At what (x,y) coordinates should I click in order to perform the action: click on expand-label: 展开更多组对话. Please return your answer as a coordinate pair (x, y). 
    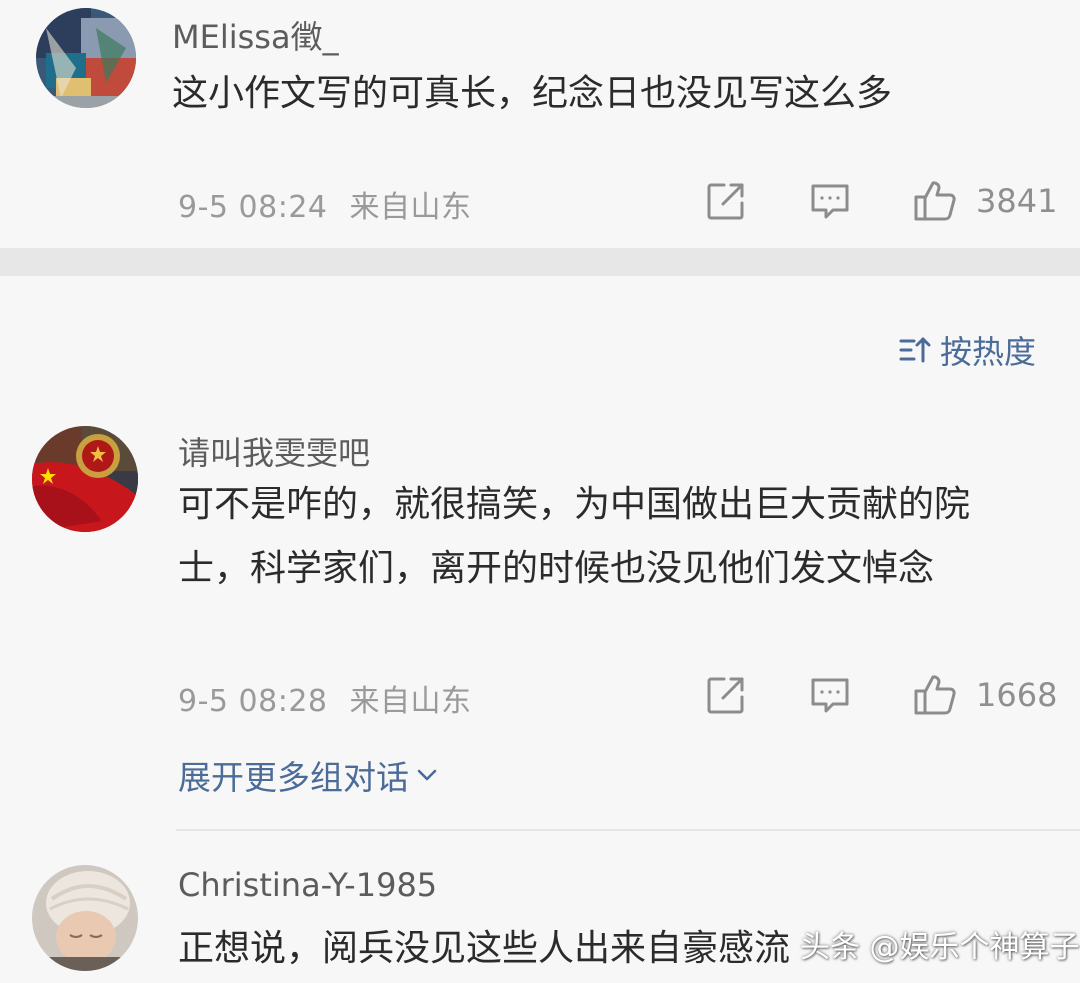
    Looking at the image, I should click on (293, 777).